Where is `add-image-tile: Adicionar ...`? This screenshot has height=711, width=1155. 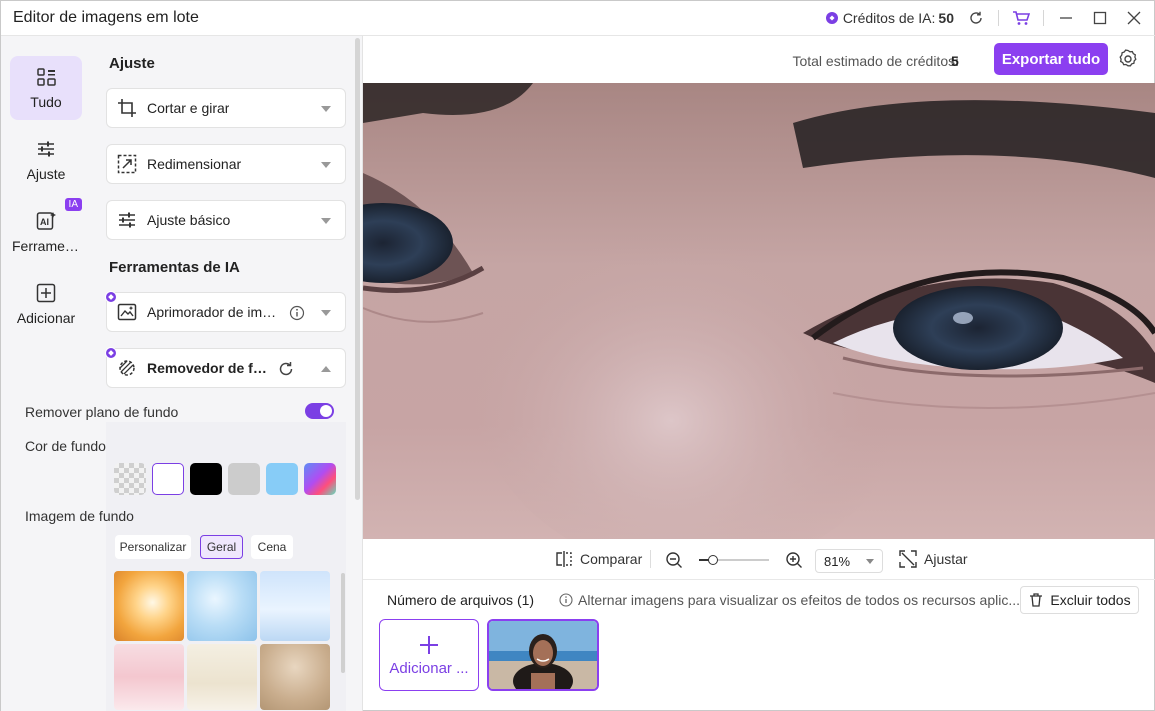 add-image-tile: Adicionar ... is located at coordinates (429, 655).